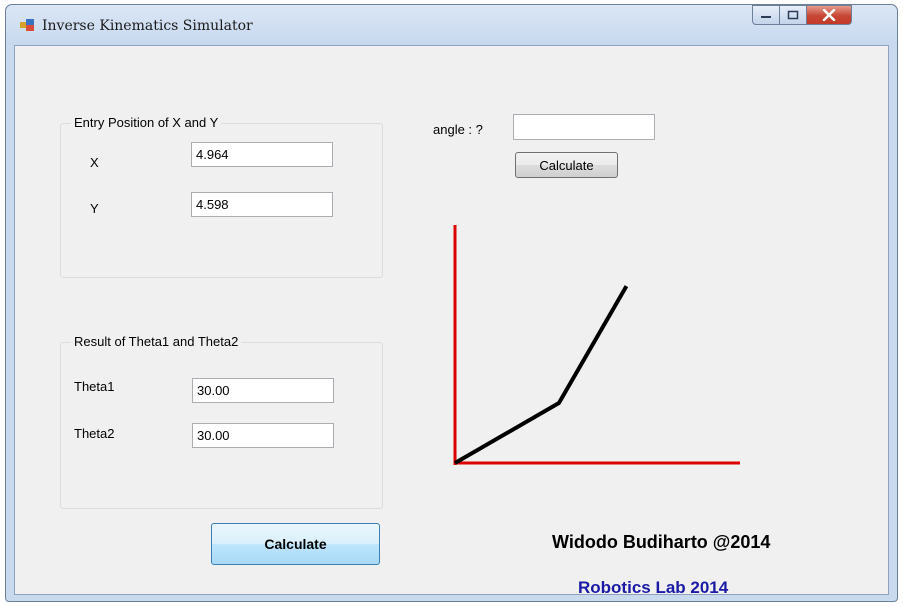 This screenshot has width=903, height=606. I want to click on angle-calculate-button: Calculate, so click(566, 165).